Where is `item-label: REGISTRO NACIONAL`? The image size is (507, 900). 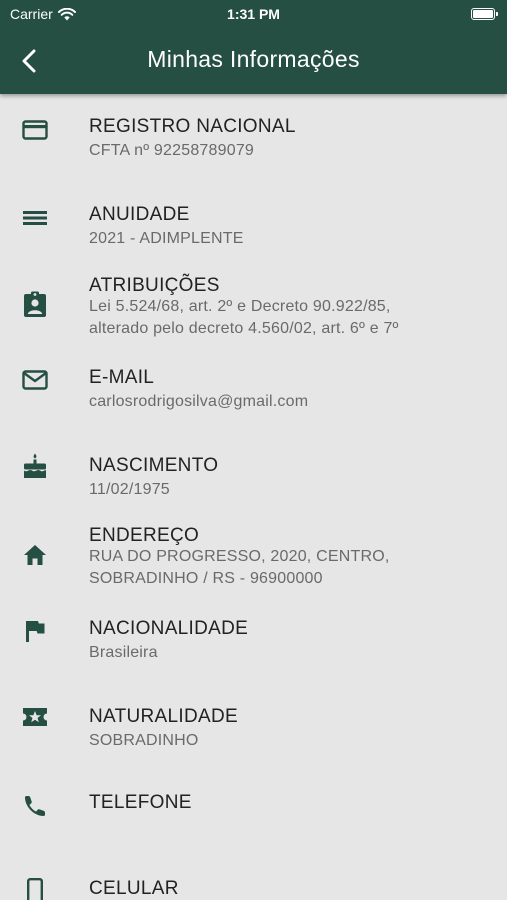 item-label: REGISTRO NACIONAL is located at coordinates (192, 126).